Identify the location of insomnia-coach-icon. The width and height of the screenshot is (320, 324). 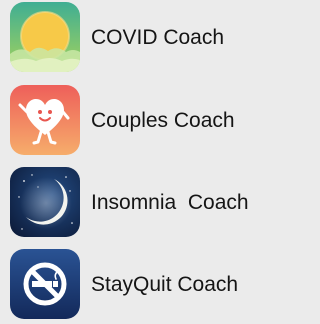
(45, 202).